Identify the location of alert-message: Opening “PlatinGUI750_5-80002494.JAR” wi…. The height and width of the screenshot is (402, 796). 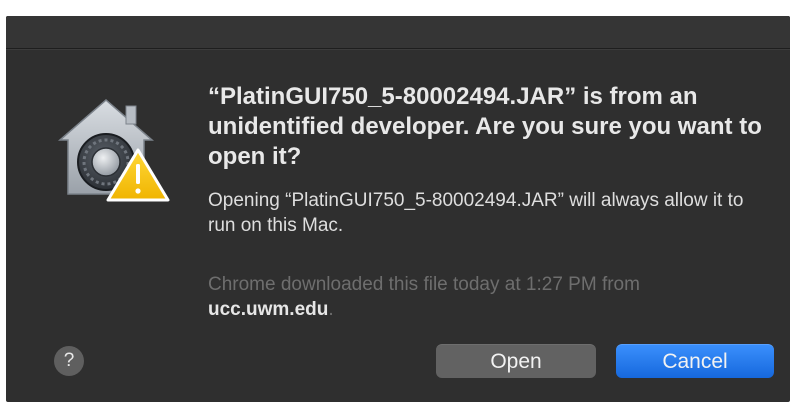
(476, 213).